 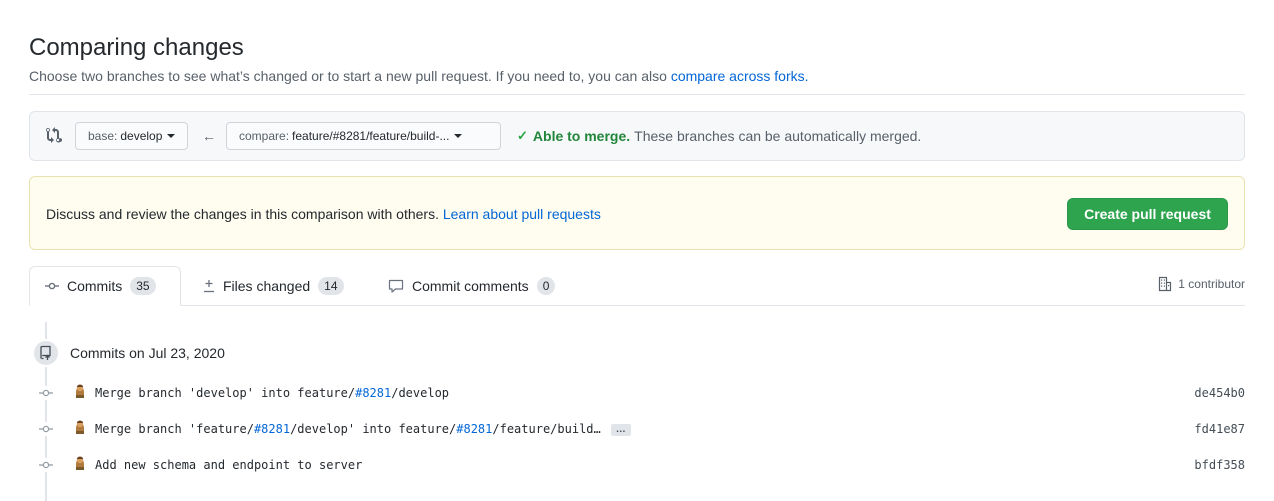 I want to click on page-title: Comparing changes, so click(x=136, y=47).